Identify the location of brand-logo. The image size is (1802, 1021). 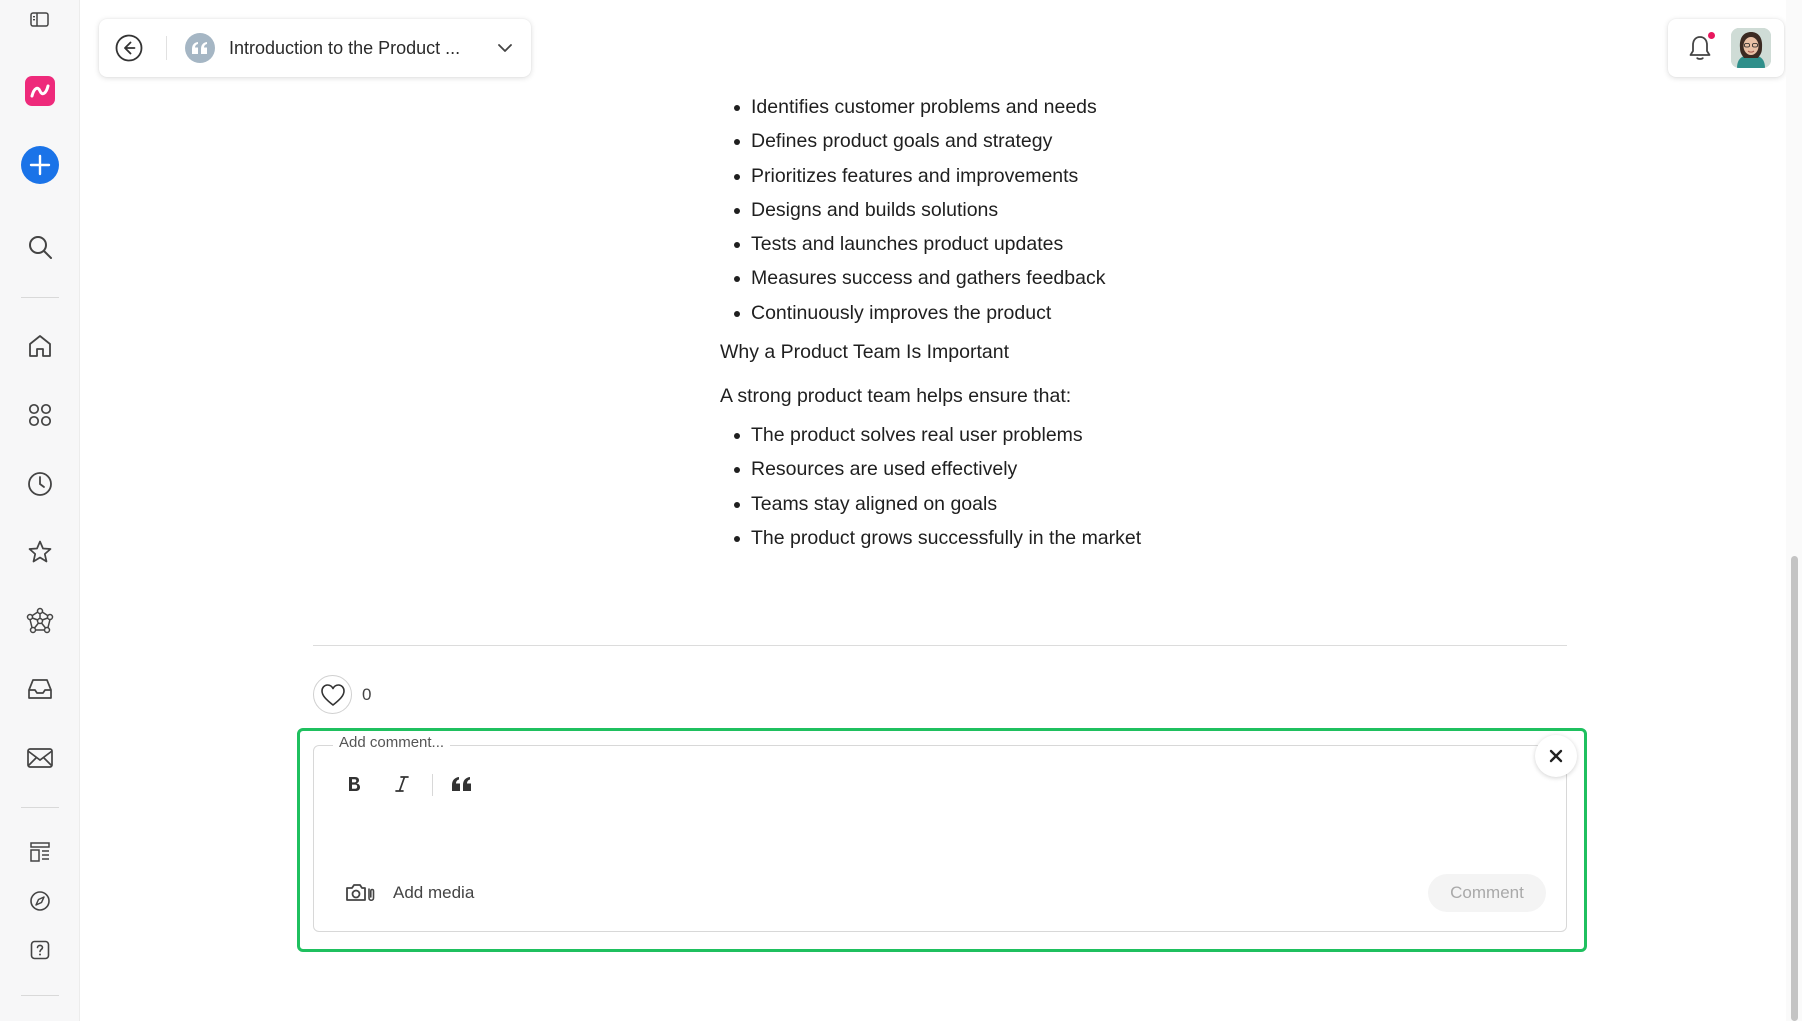
(40, 91).